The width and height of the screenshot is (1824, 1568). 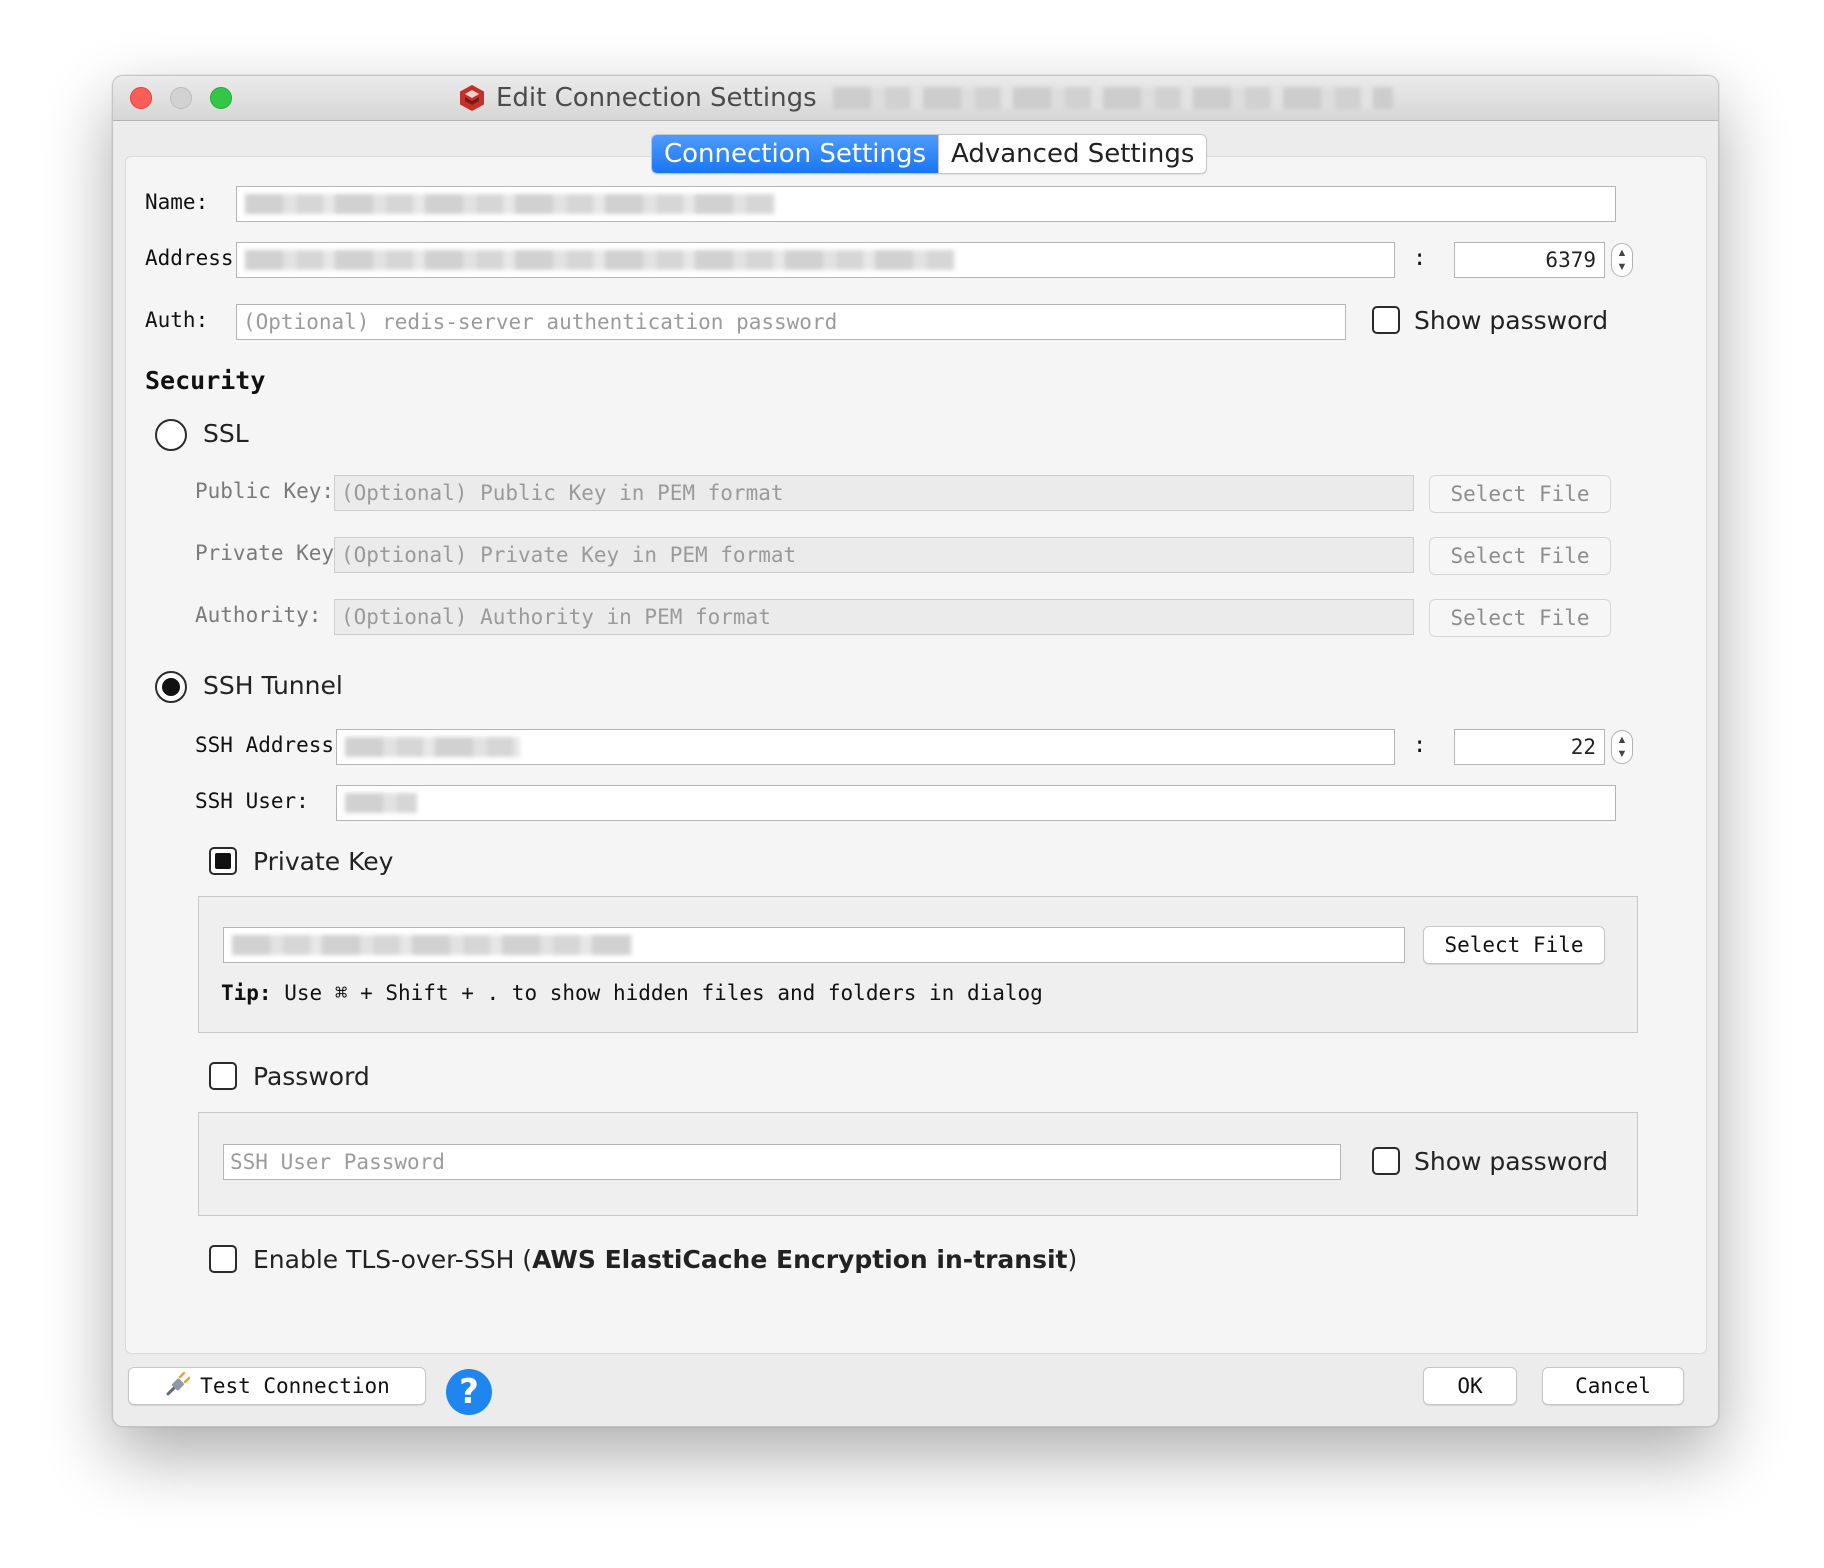 What do you see at coordinates (562, 493) in the screenshot?
I see `ssl-public-key-placeholder: (Optional) Public Key in PEM format` at bounding box center [562, 493].